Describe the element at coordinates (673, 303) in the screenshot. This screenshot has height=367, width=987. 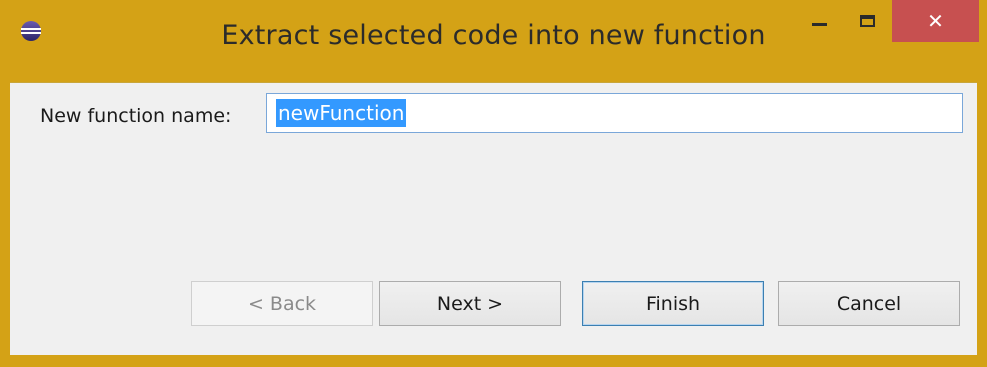
I see `finish-button: Finish` at that location.